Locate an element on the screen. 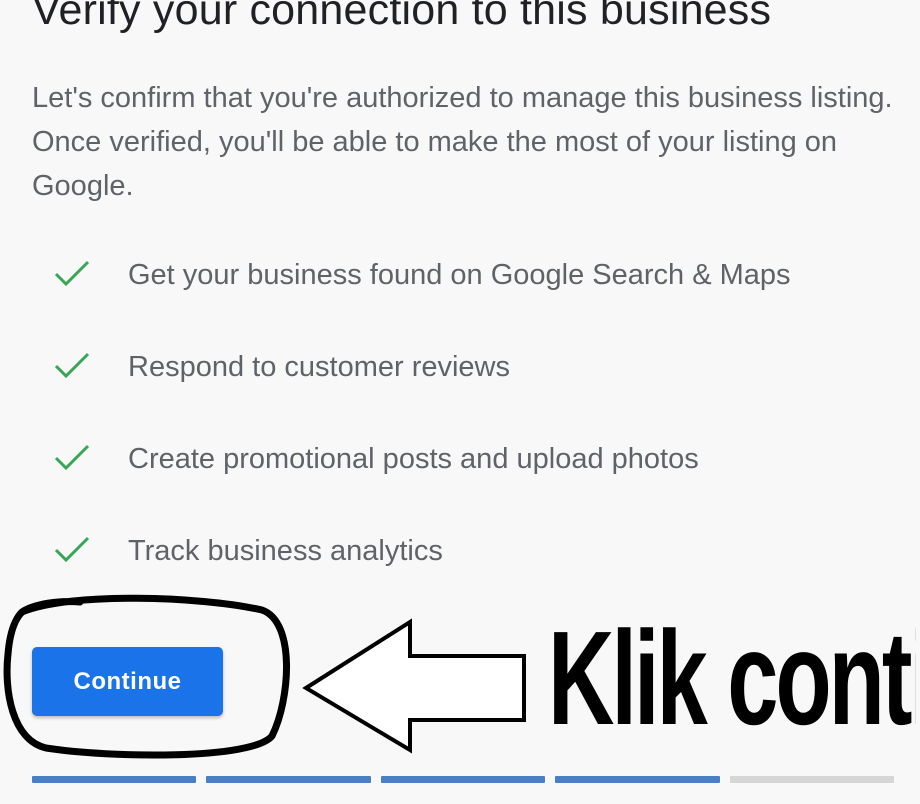  continue-button: Continue is located at coordinates (127, 681).